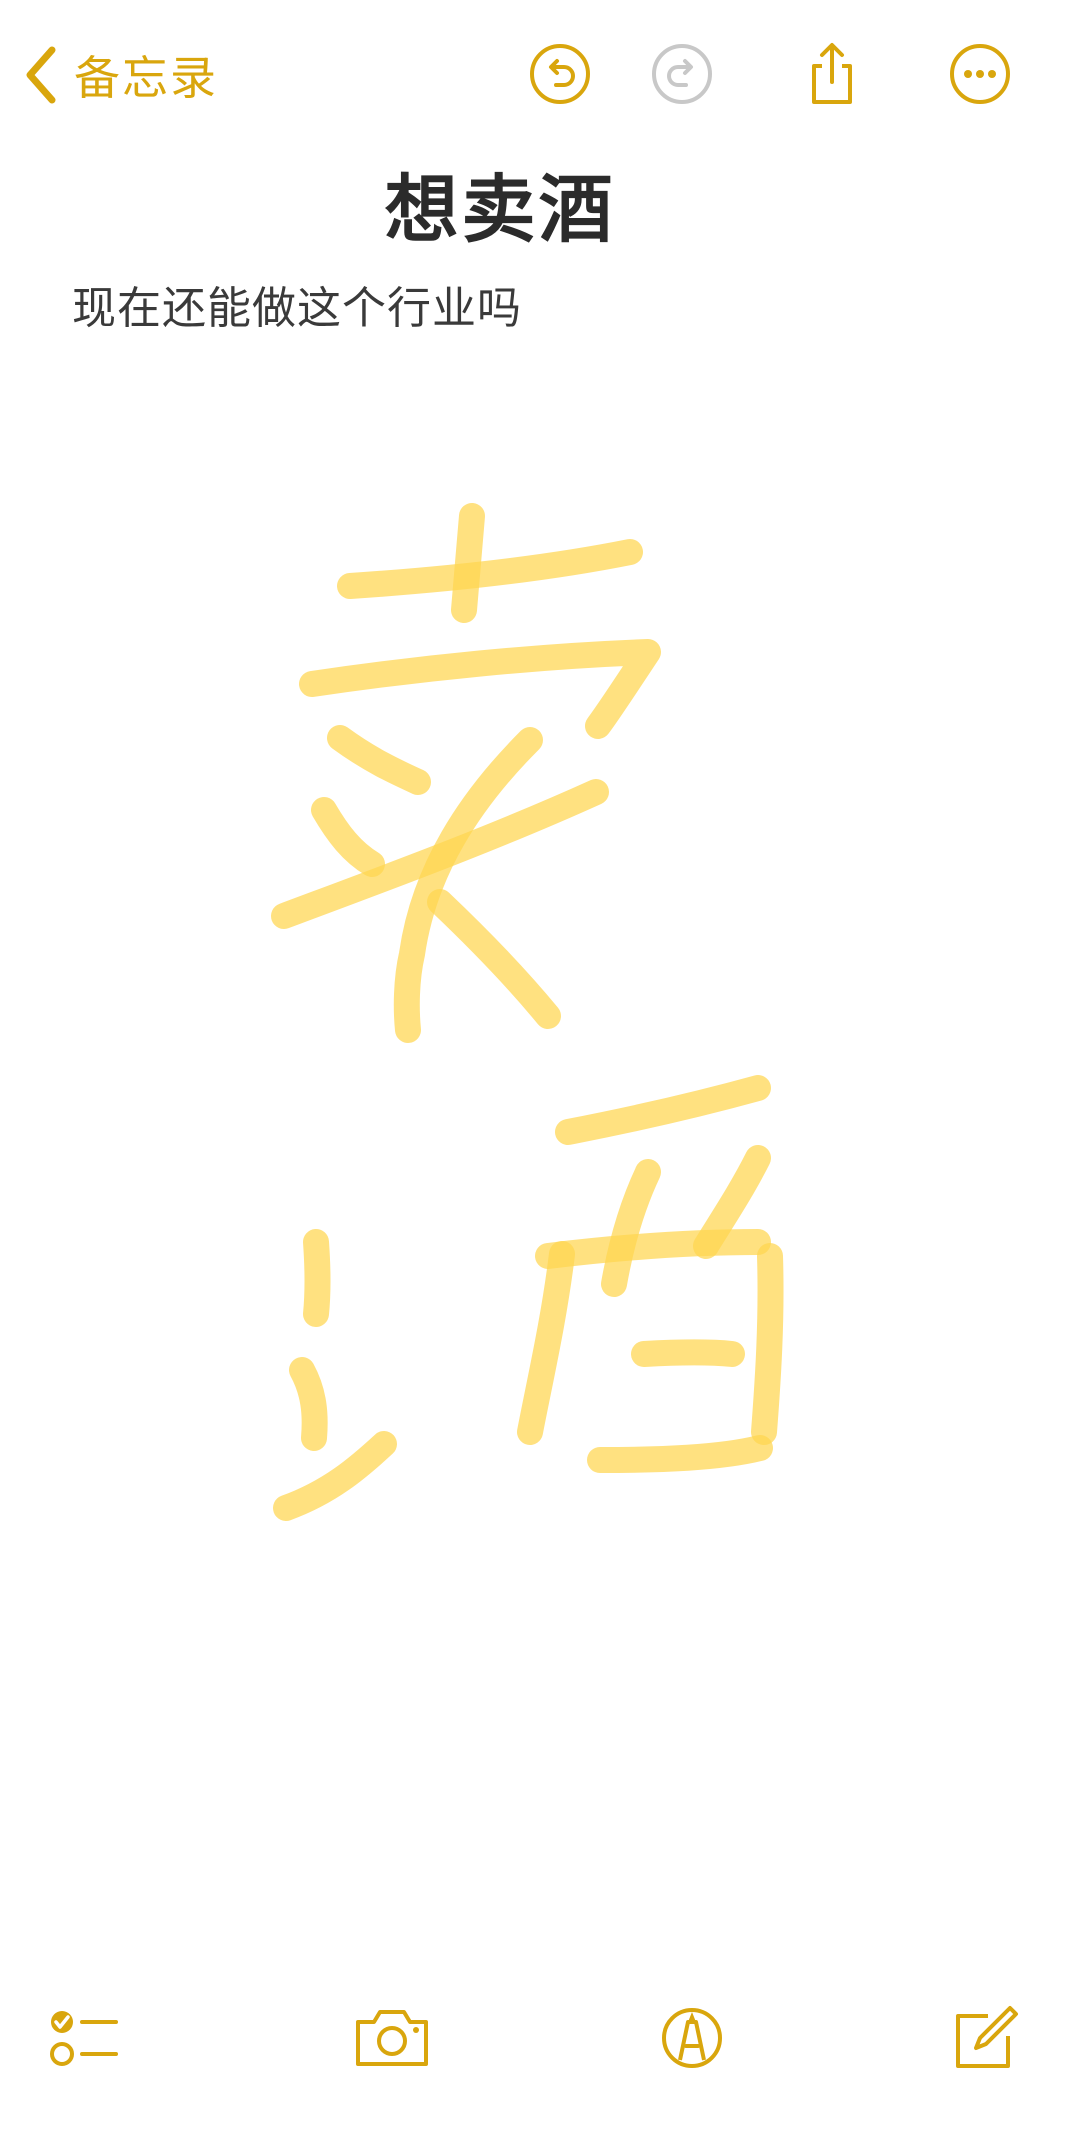 The width and height of the screenshot is (1080, 2151). I want to click on share-button, so click(832, 74).